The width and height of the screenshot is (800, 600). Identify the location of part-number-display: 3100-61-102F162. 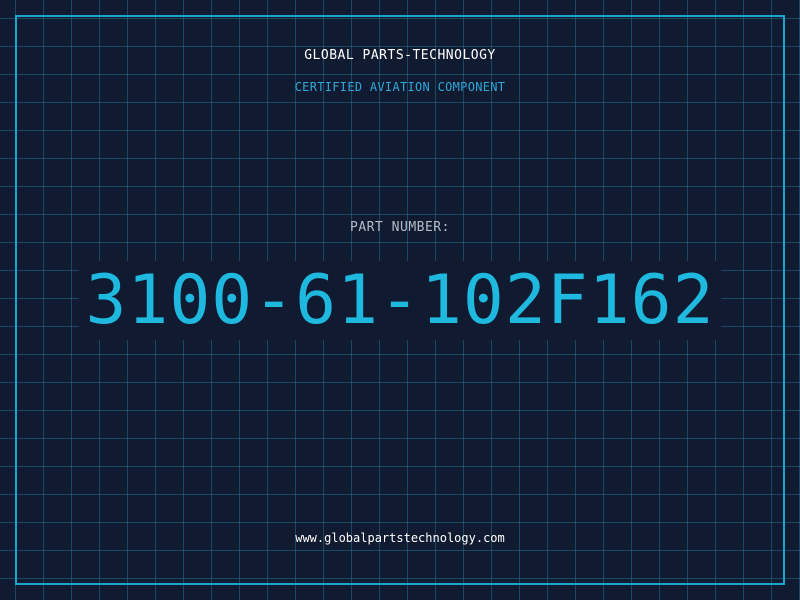
(400, 300).